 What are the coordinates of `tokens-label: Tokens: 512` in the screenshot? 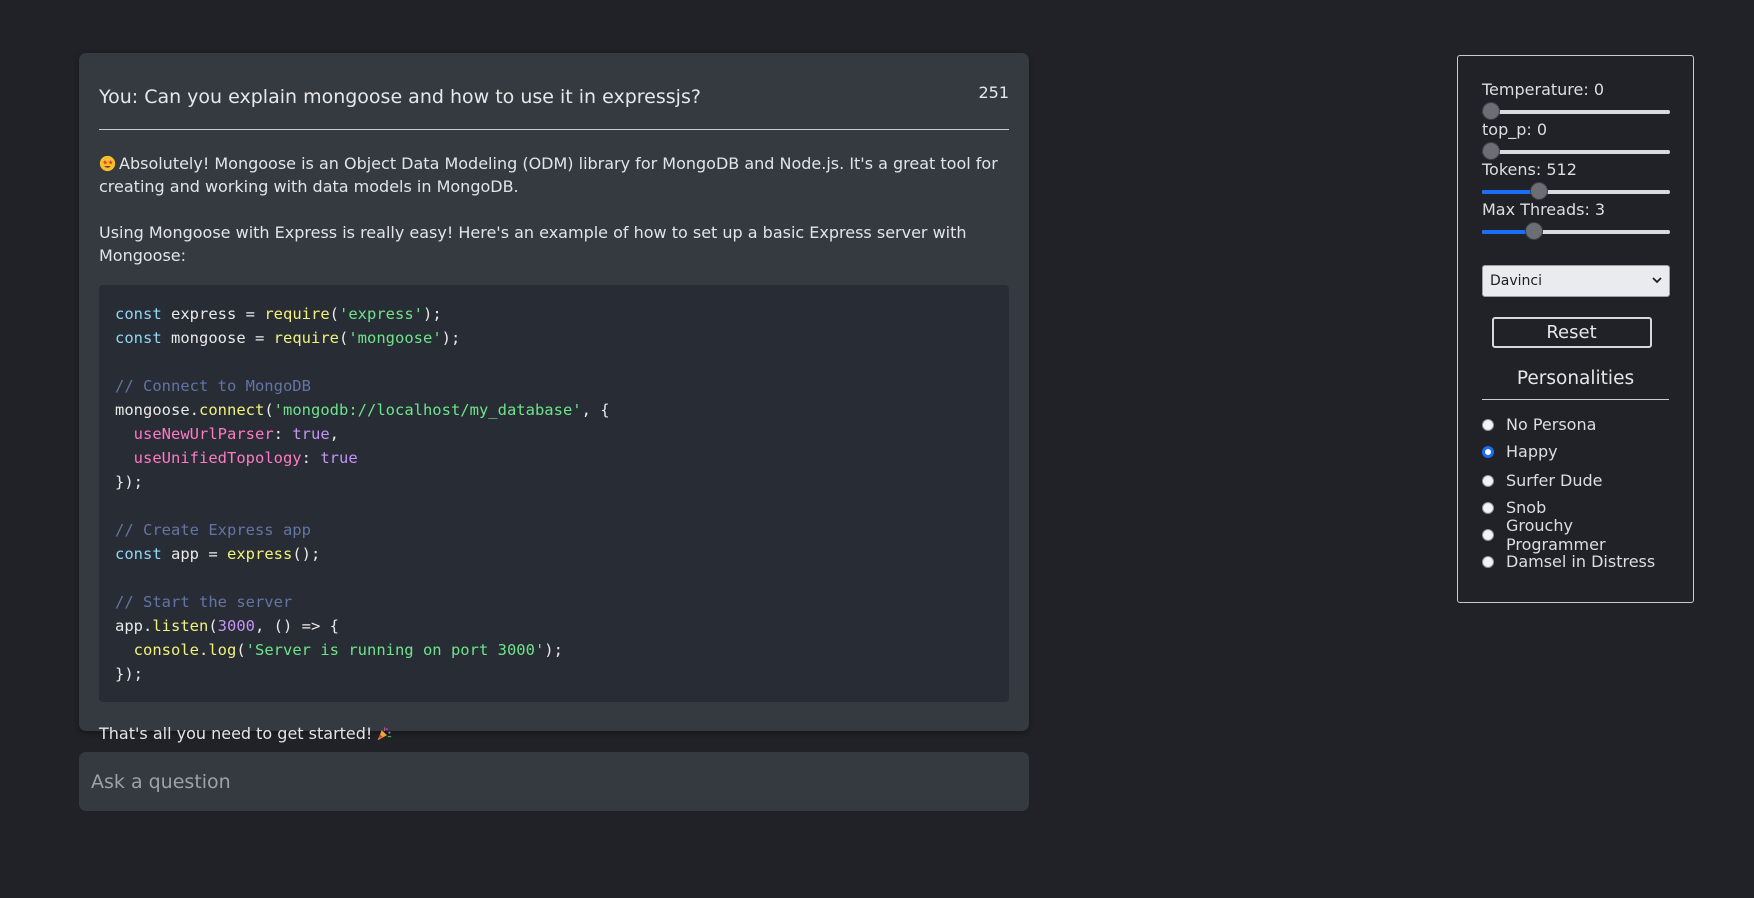 It's located at (1529, 169).